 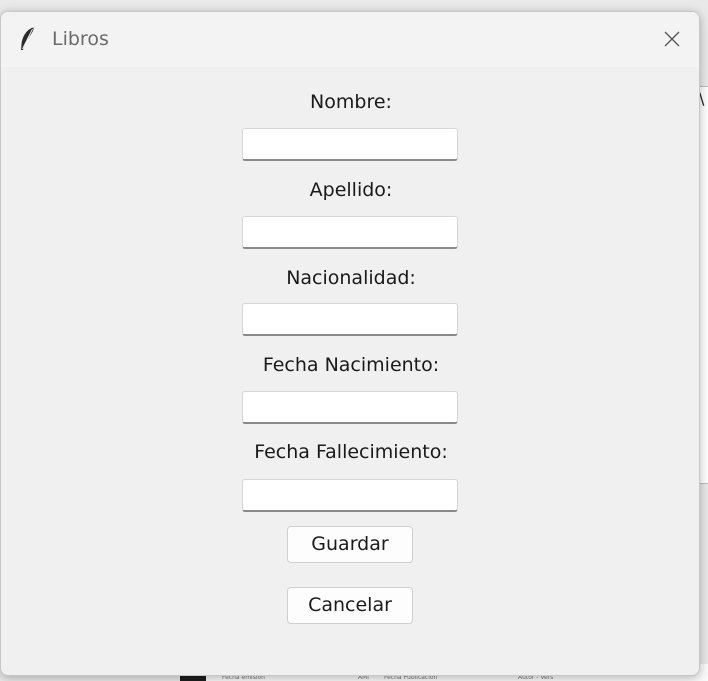 I want to click on nacionalidad-label: Nacionalidad:, so click(x=351, y=278).